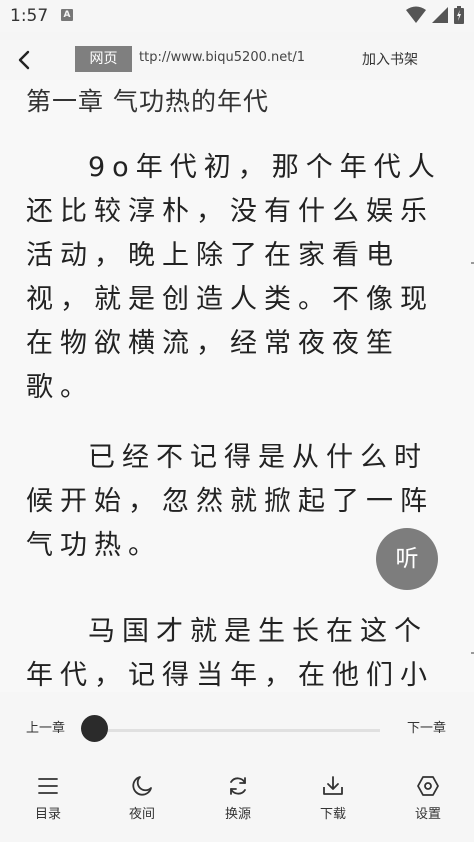 The height and width of the screenshot is (842, 474). I want to click on battery-icon, so click(459, 15).